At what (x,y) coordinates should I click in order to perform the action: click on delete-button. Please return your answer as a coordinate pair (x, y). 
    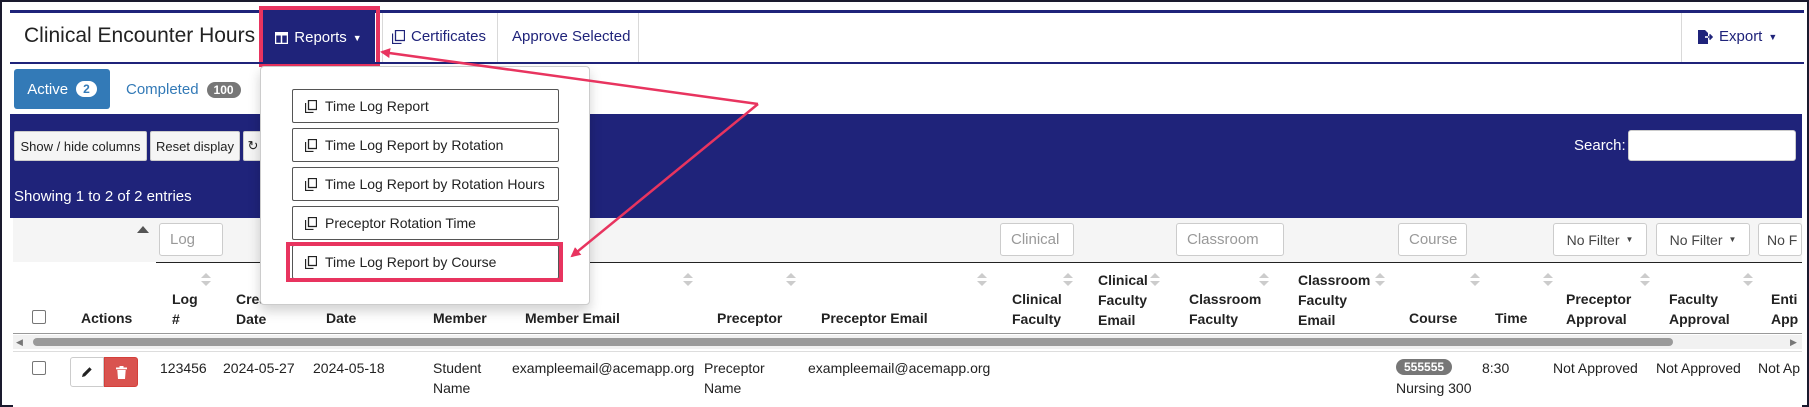
    Looking at the image, I should click on (121, 372).